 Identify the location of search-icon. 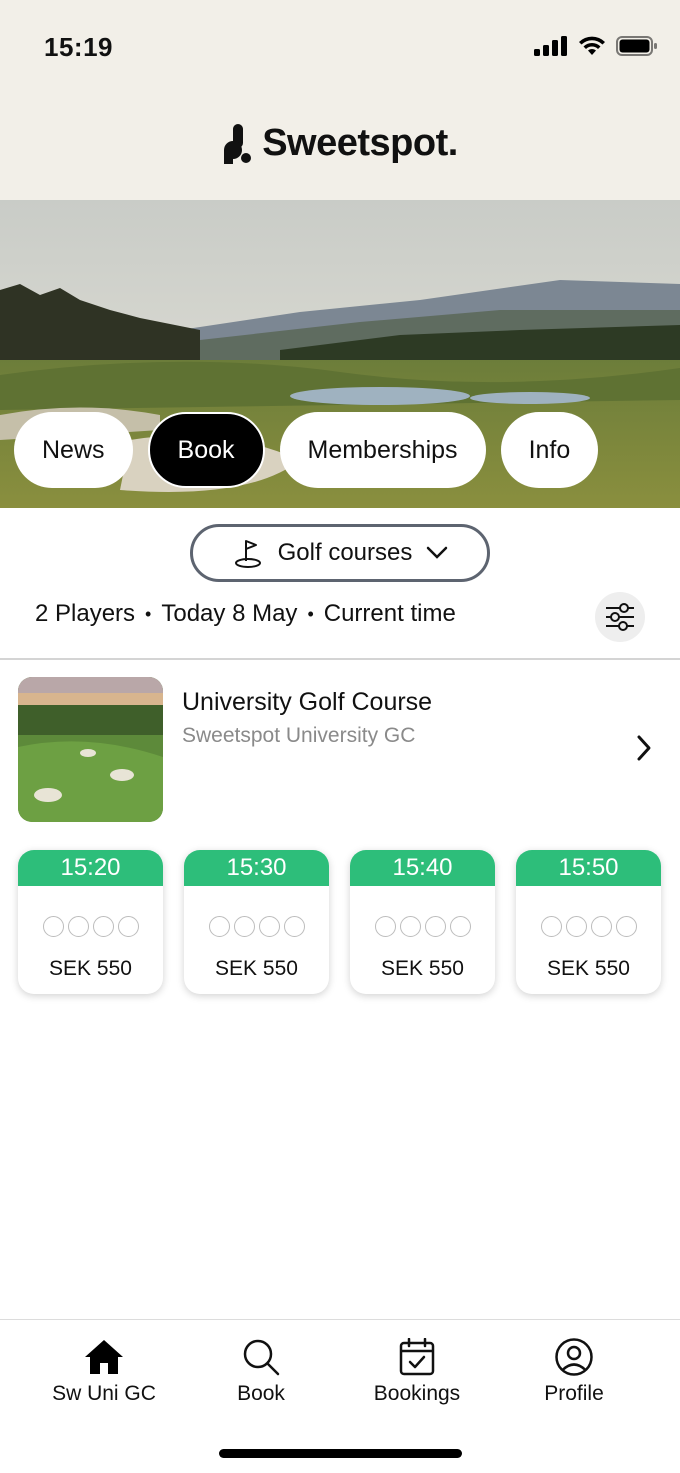
(261, 1357).